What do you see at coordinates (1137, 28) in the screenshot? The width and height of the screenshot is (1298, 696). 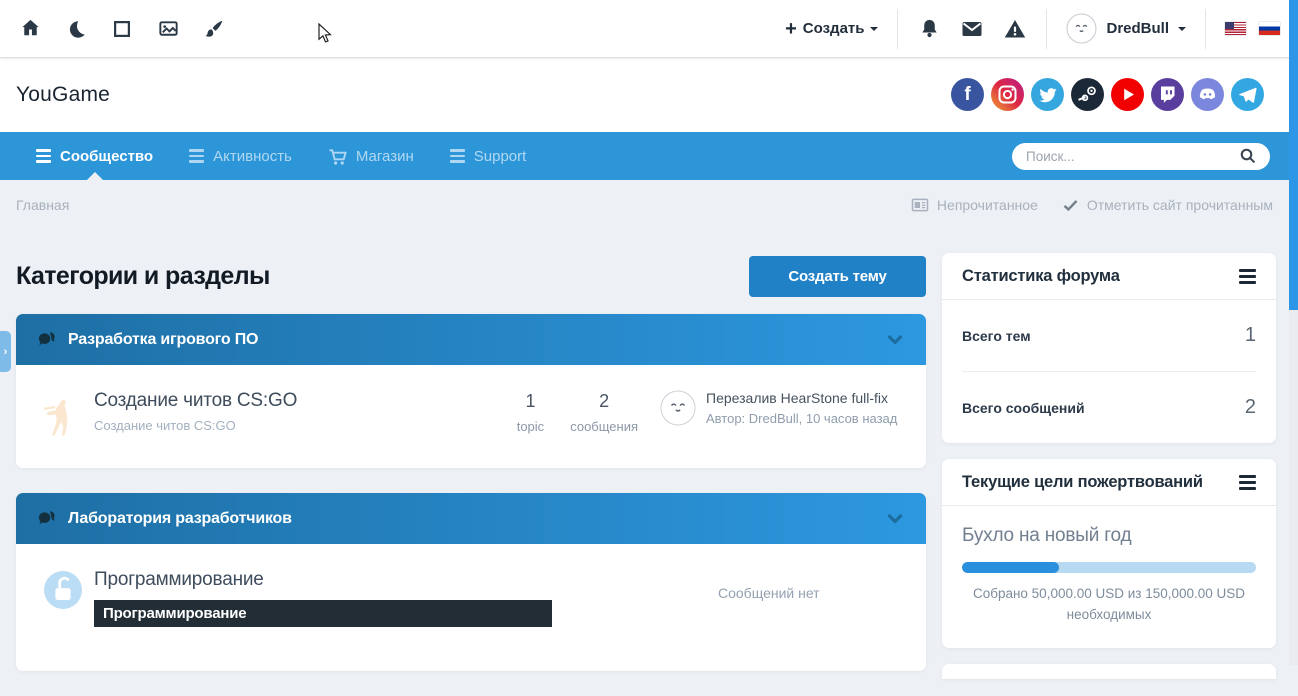 I see `username: DredBull` at bounding box center [1137, 28].